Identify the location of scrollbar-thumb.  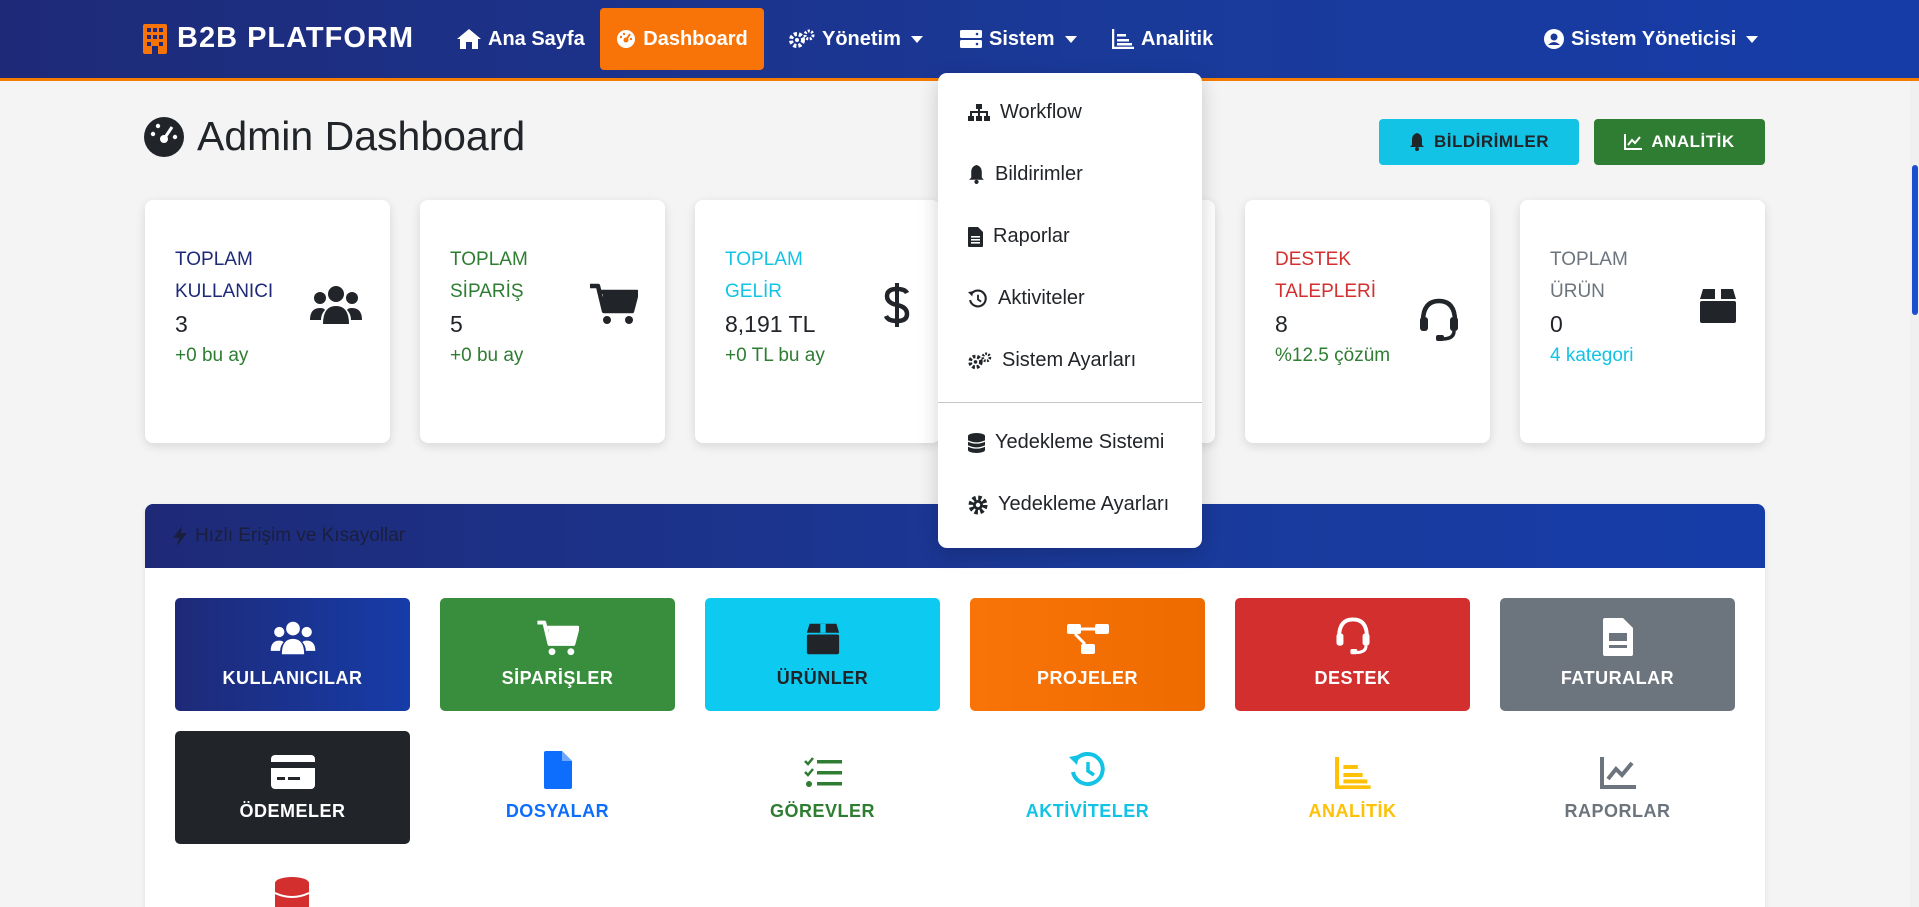
(1915, 240).